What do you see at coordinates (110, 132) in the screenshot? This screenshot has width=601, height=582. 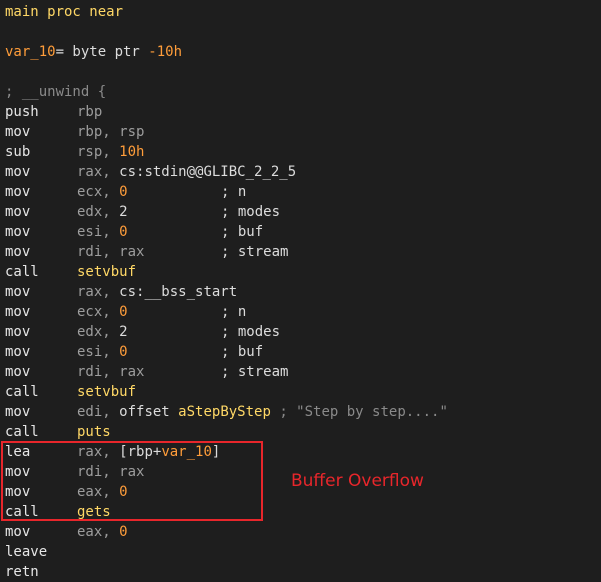 I see `operands: rbp, rsp` at bounding box center [110, 132].